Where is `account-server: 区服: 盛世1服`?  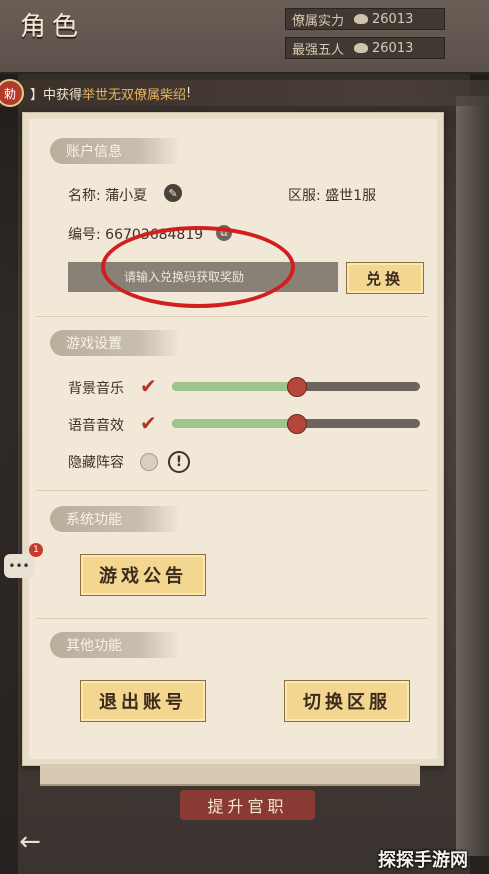 account-server: 区服: 盛世1服 is located at coordinates (332, 196).